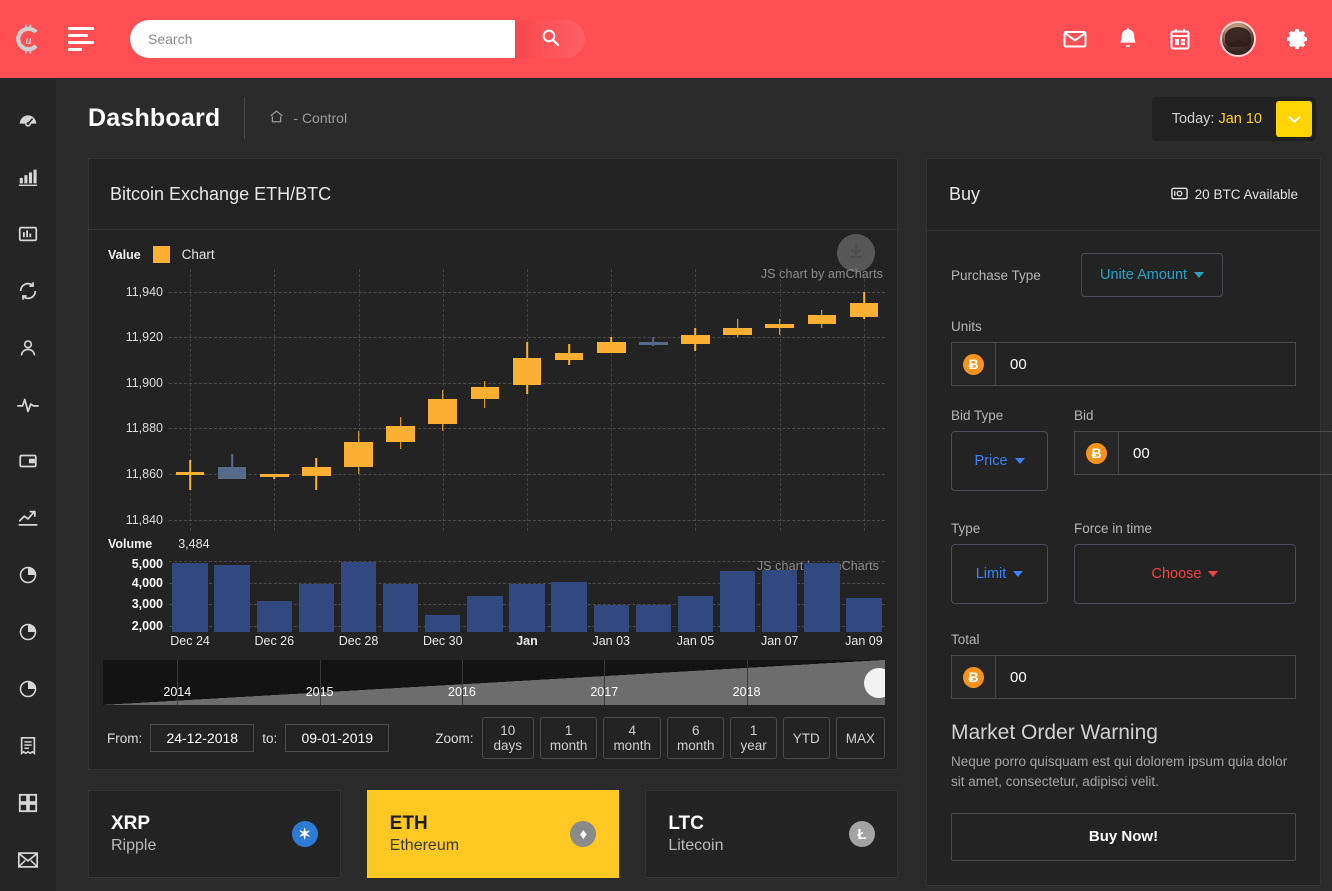 Image resolution: width=1332 pixels, height=891 pixels. I want to click on sidebar-item-messages, so click(28, 862).